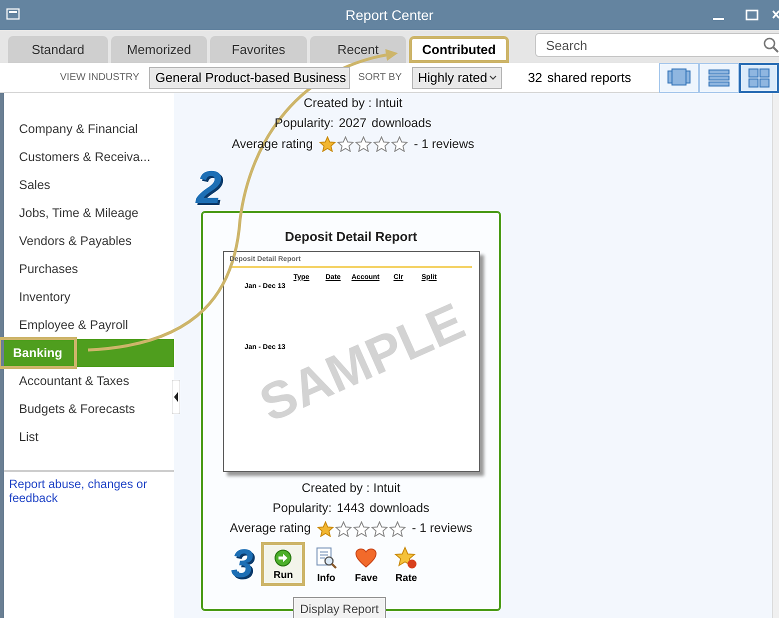  I want to click on search-icon, so click(771, 45).